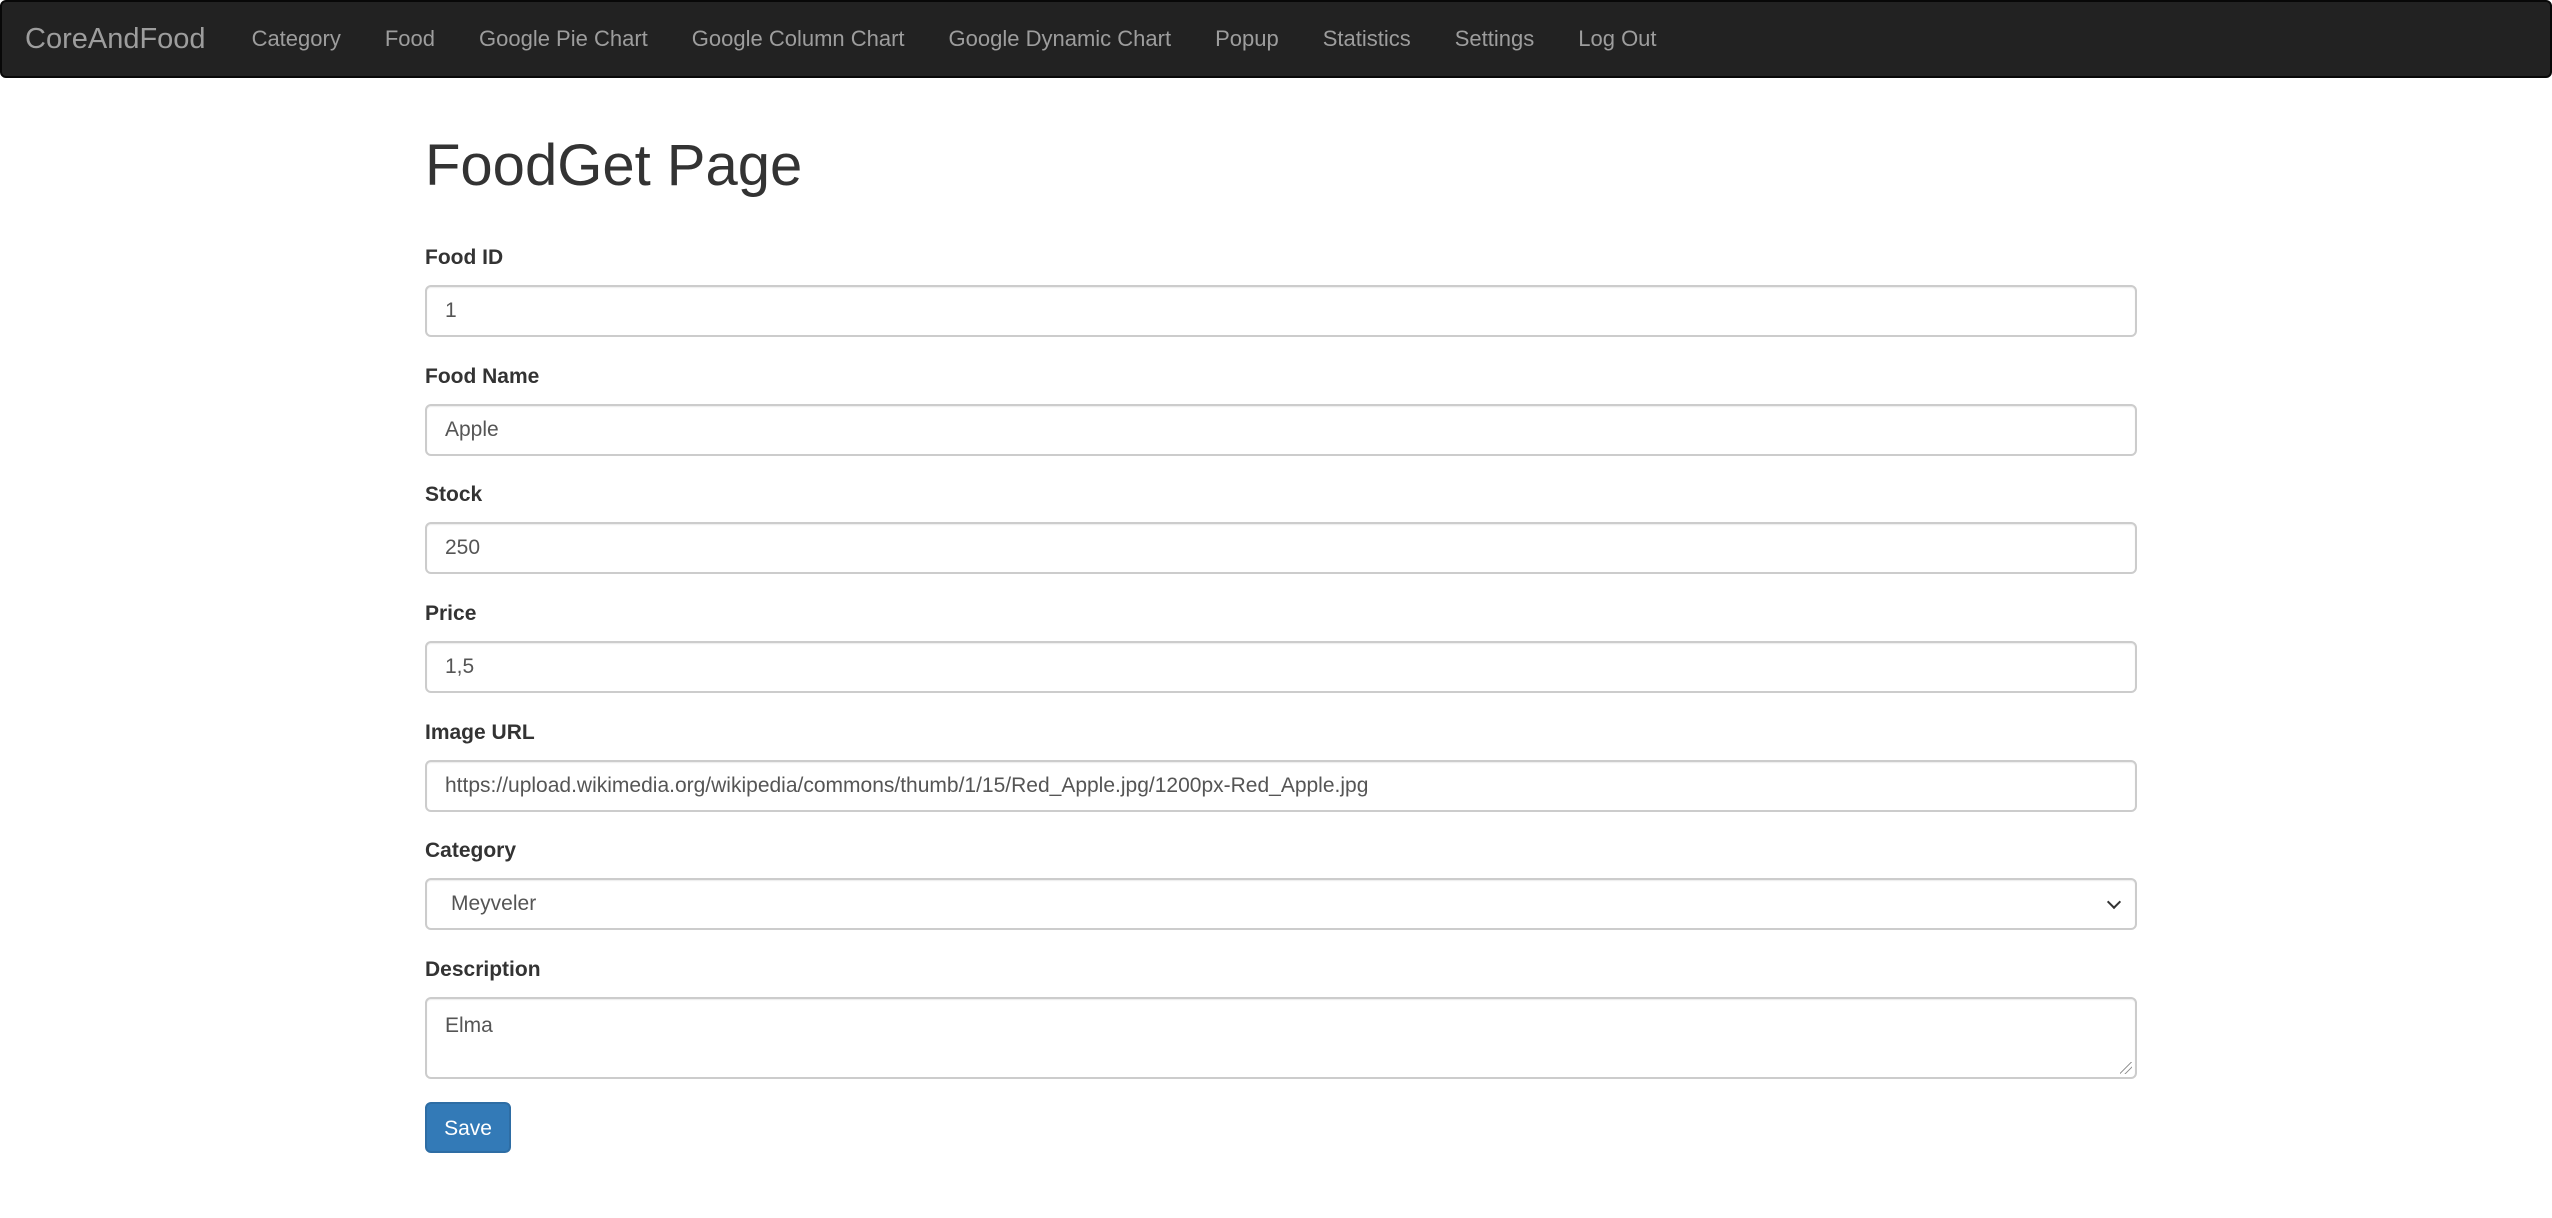 The image size is (2552, 1218). Describe the element at coordinates (468, 1127) in the screenshot. I see `save-button: Save` at that location.